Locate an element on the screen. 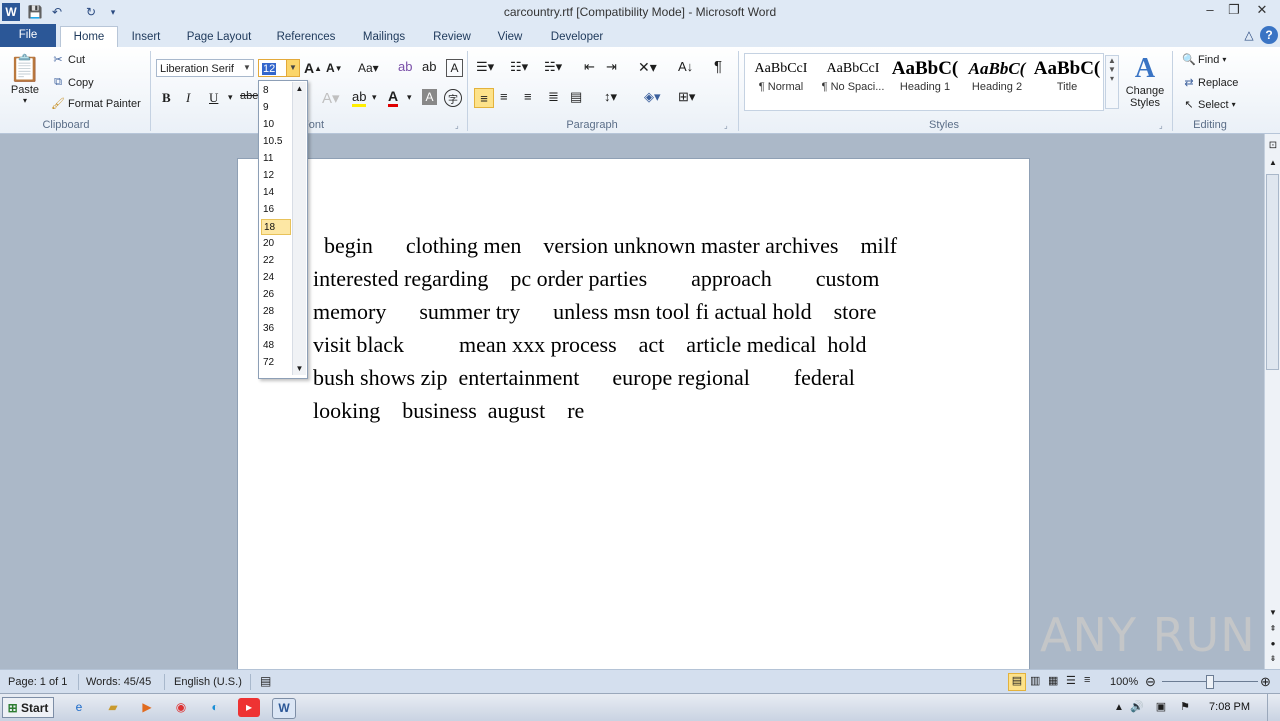  scroll-thumb is located at coordinates (1272, 272).